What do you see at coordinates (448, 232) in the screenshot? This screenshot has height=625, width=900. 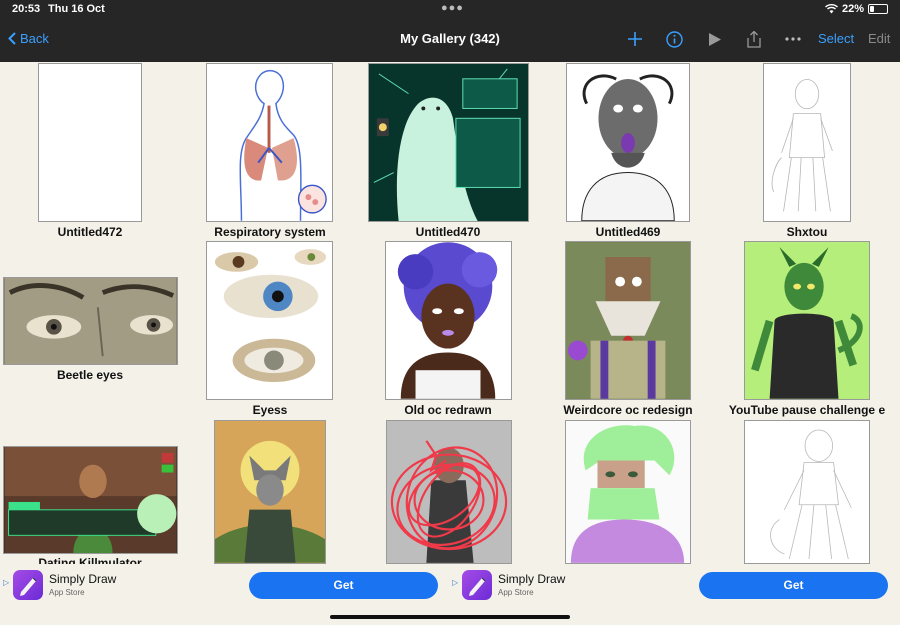 I see `artwork-title: Untitled470` at bounding box center [448, 232].